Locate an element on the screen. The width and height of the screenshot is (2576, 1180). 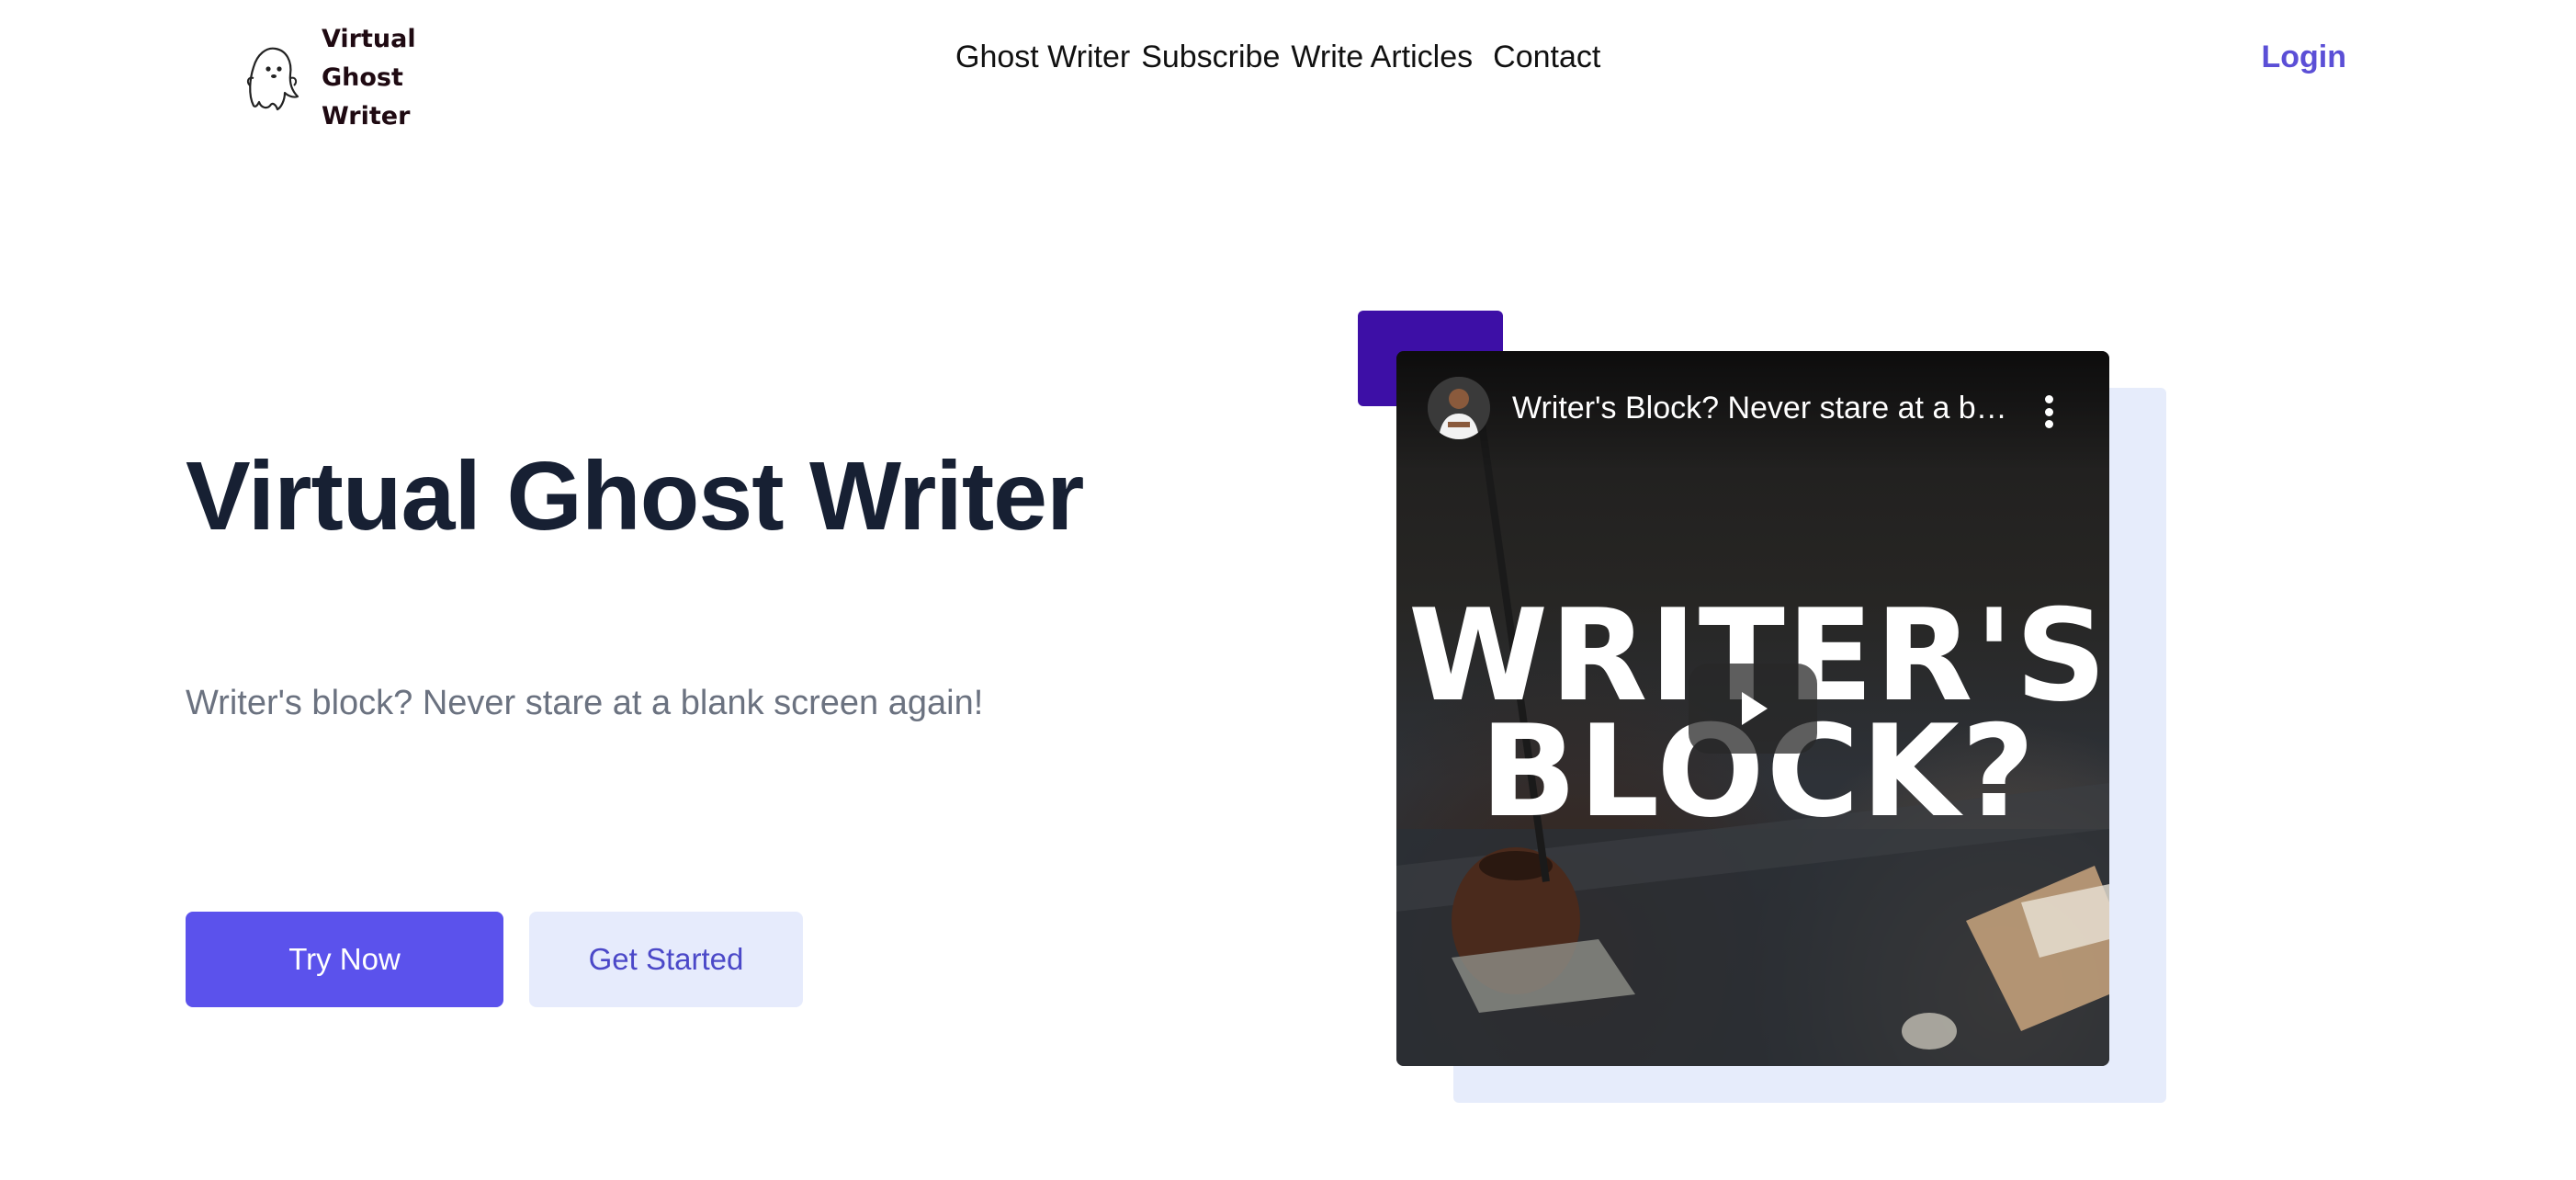
ghost-icon is located at coordinates (272, 79).